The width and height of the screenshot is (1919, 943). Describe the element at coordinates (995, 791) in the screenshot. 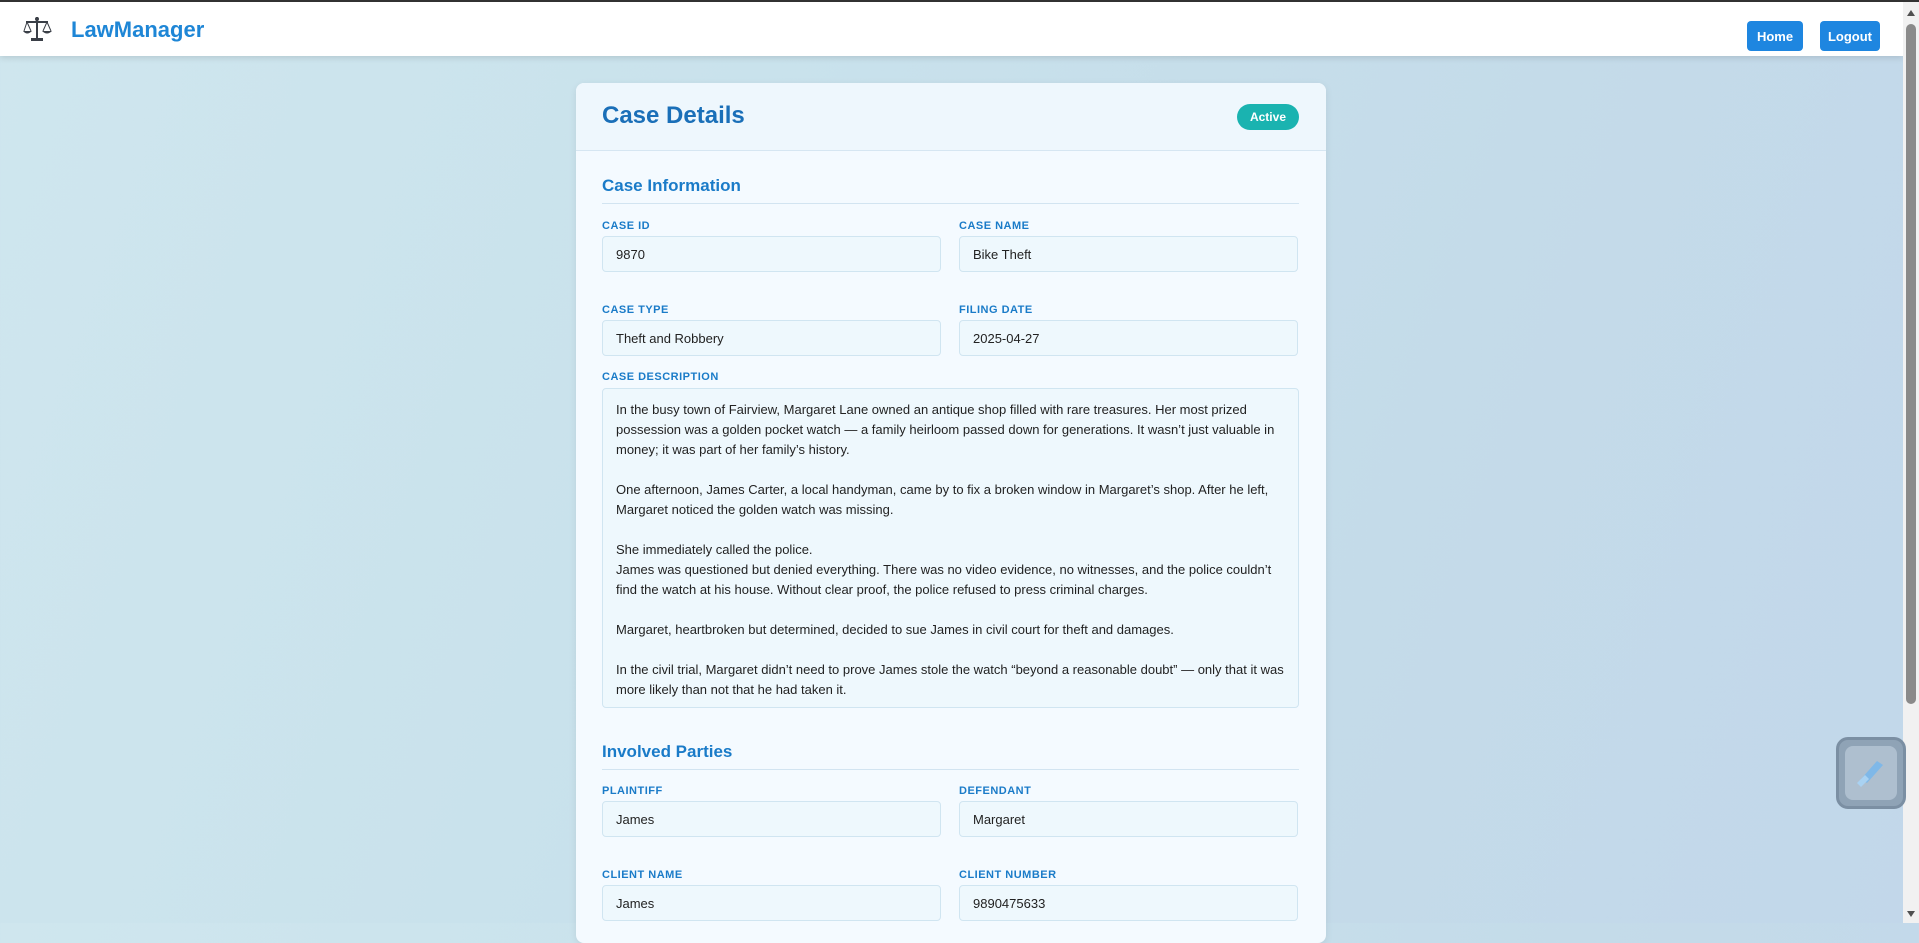

I see `defendant-label: DEFENDANT` at that location.